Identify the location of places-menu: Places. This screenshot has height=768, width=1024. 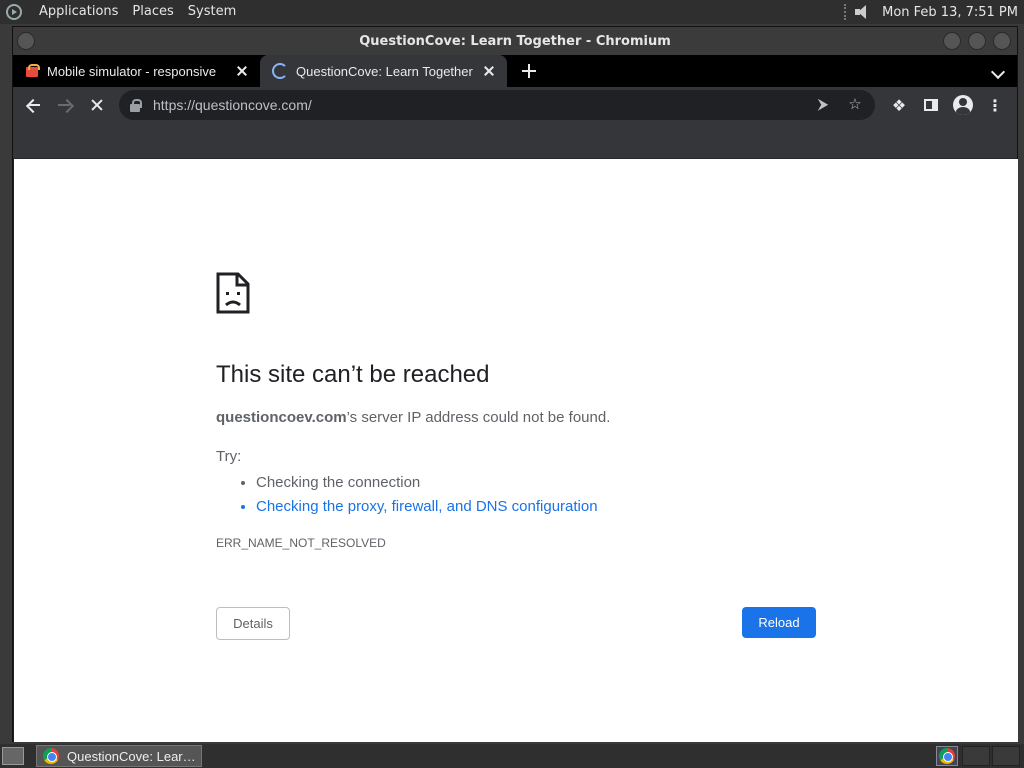
(152, 12).